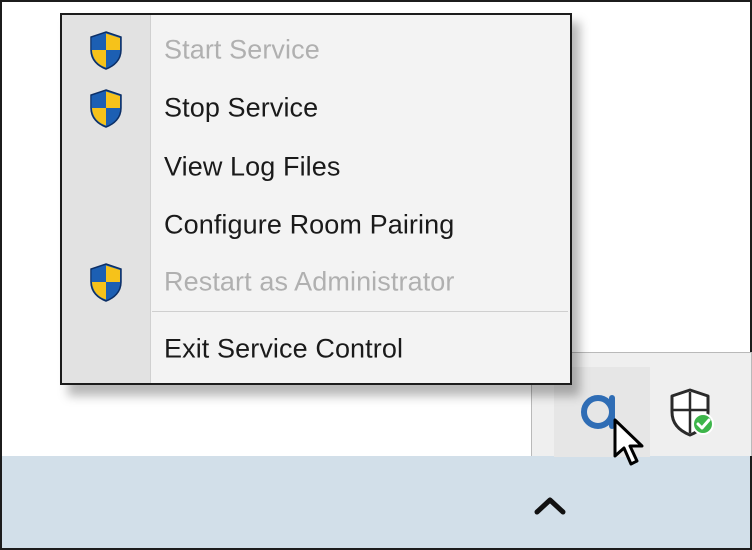 Image resolution: width=752 pixels, height=550 pixels. I want to click on menu-item-label: View Log Files, so click(252, 166).